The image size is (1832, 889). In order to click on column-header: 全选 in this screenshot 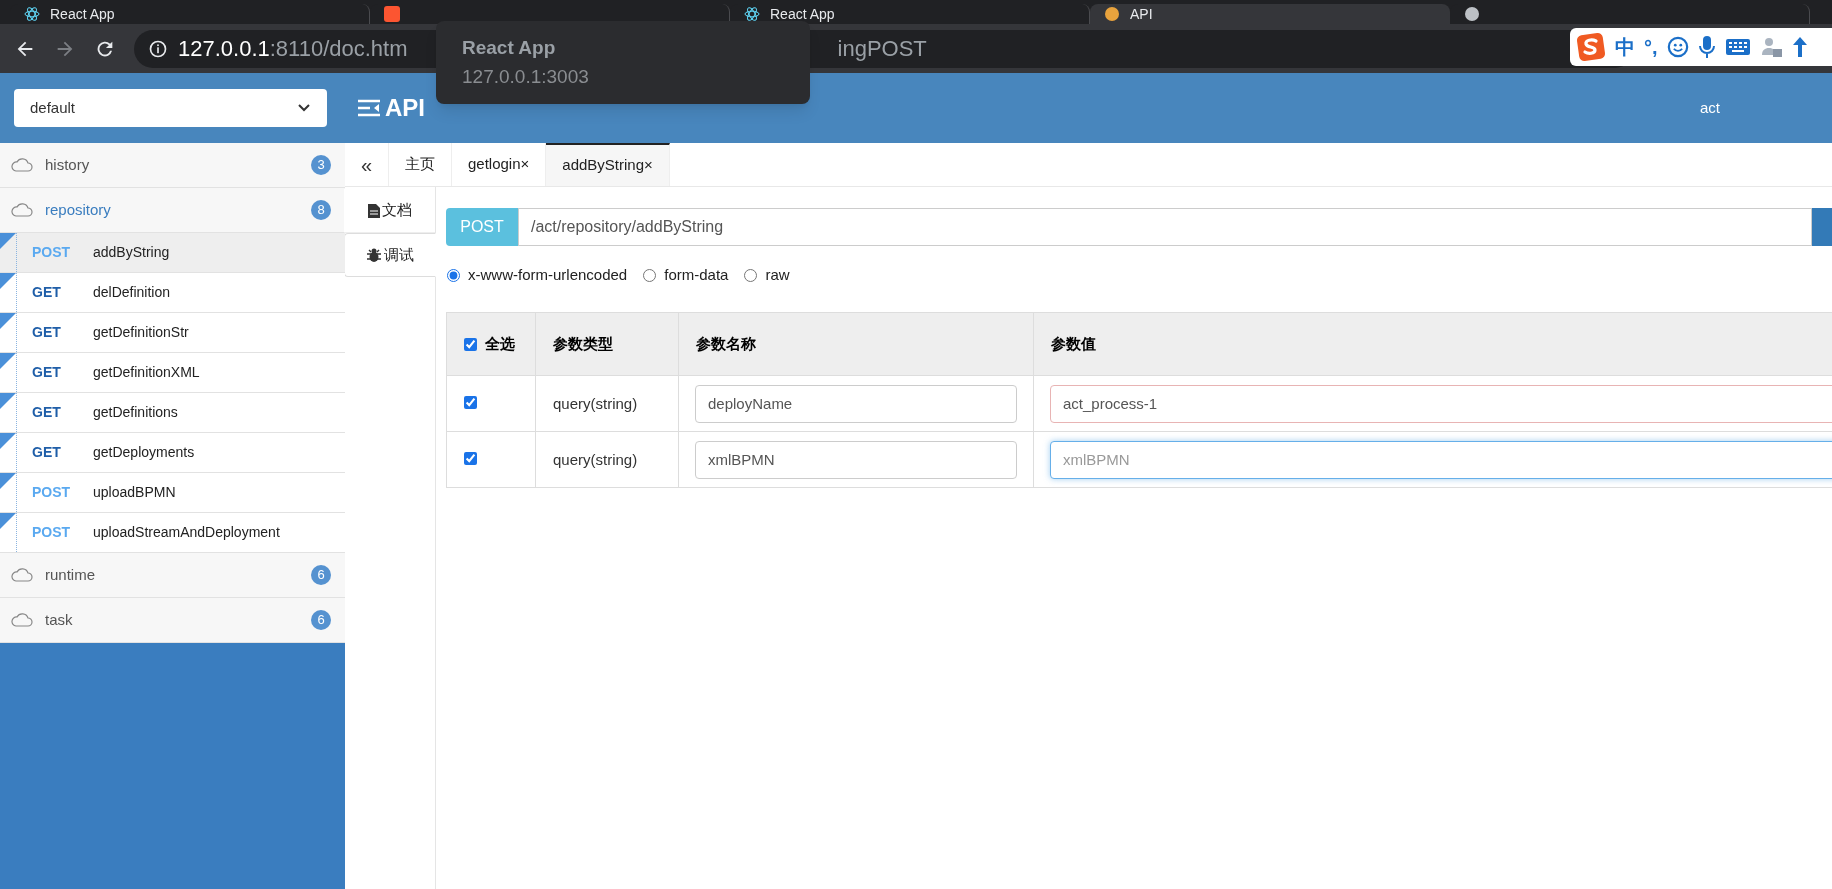, I will do `click(500, 343)`.